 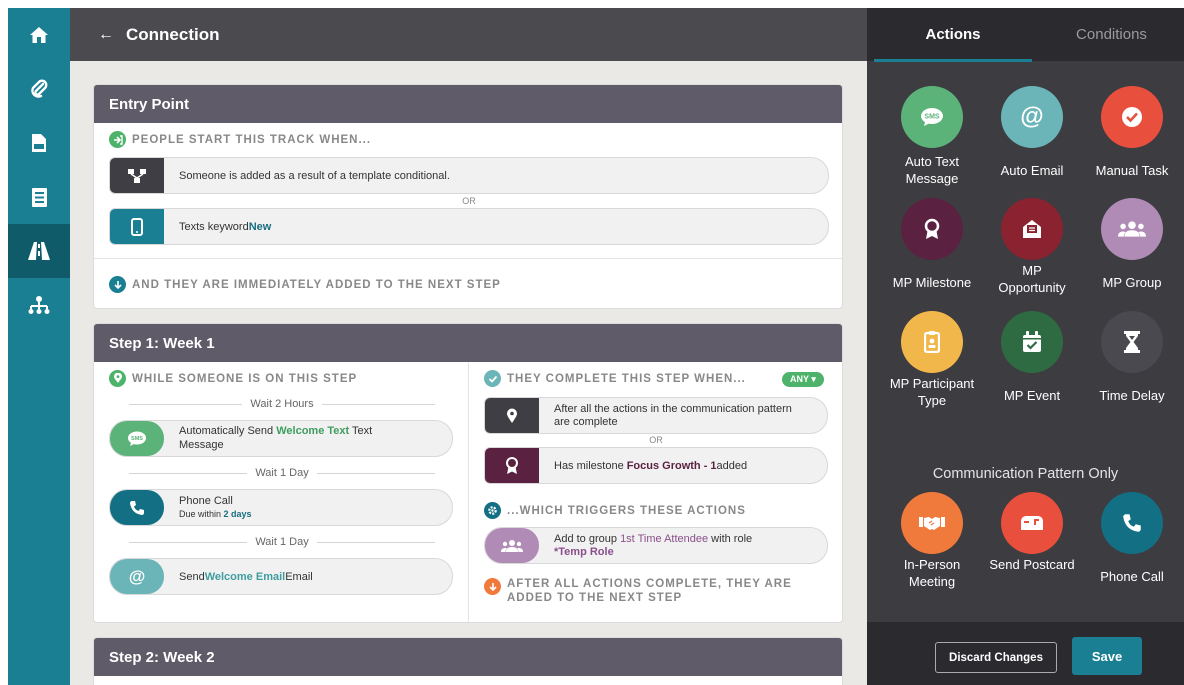 I want to click on hourglass-icon, so click(x=1132, y=342).